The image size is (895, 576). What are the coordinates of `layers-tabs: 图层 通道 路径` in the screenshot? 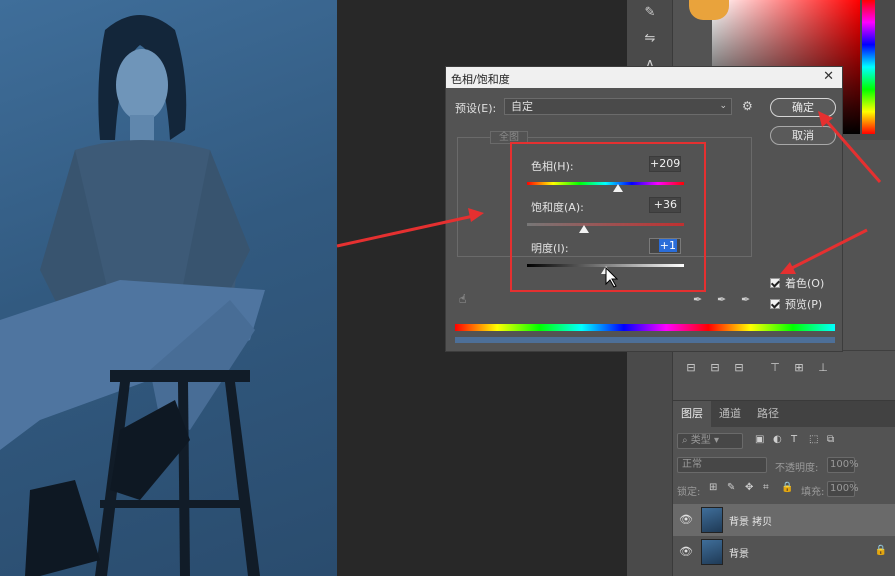 It's located at (784, 414).